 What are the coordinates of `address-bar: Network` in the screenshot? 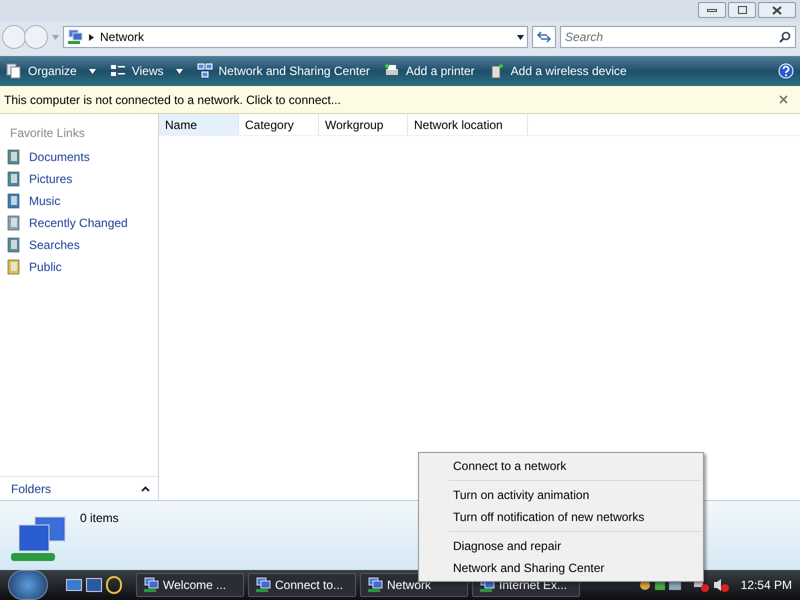 It's located at (295, 37).